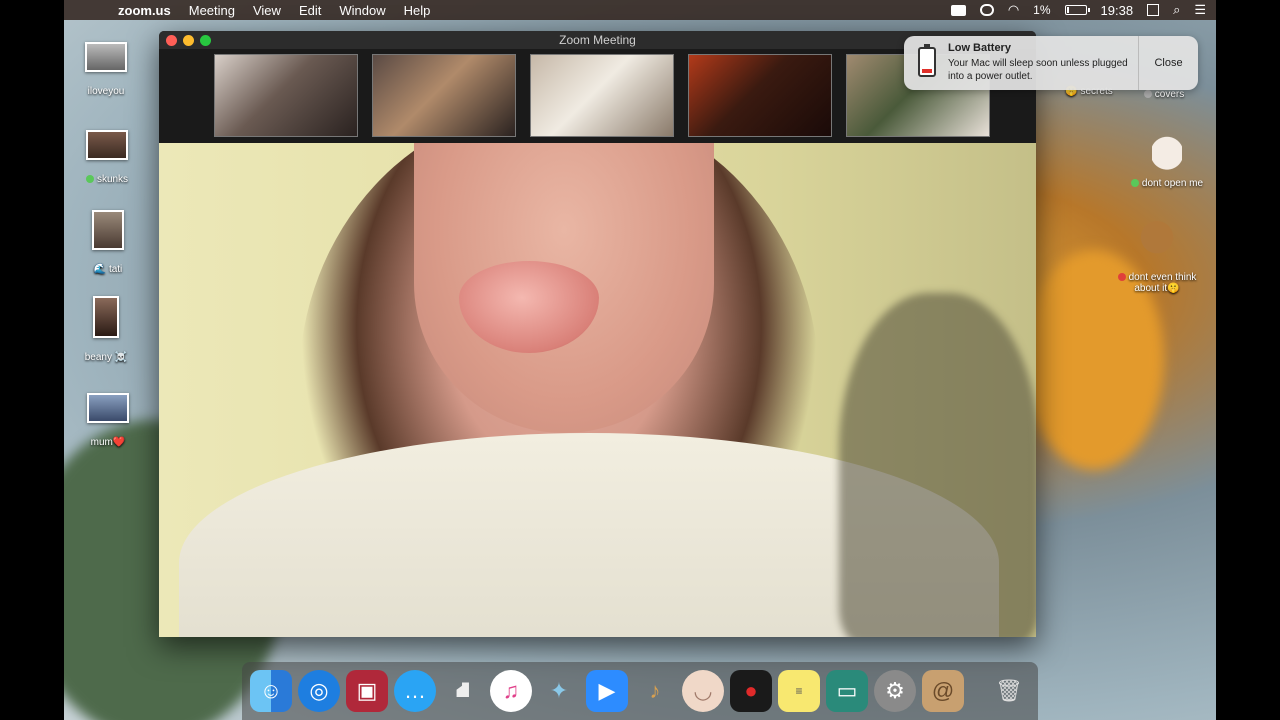 Image resolution: width=1280 pixels, height=720 pixels. Describe the element at coordinates (1176, 10) in the screenshot. I see `spotlight-search-icon: ⌕` at that location.